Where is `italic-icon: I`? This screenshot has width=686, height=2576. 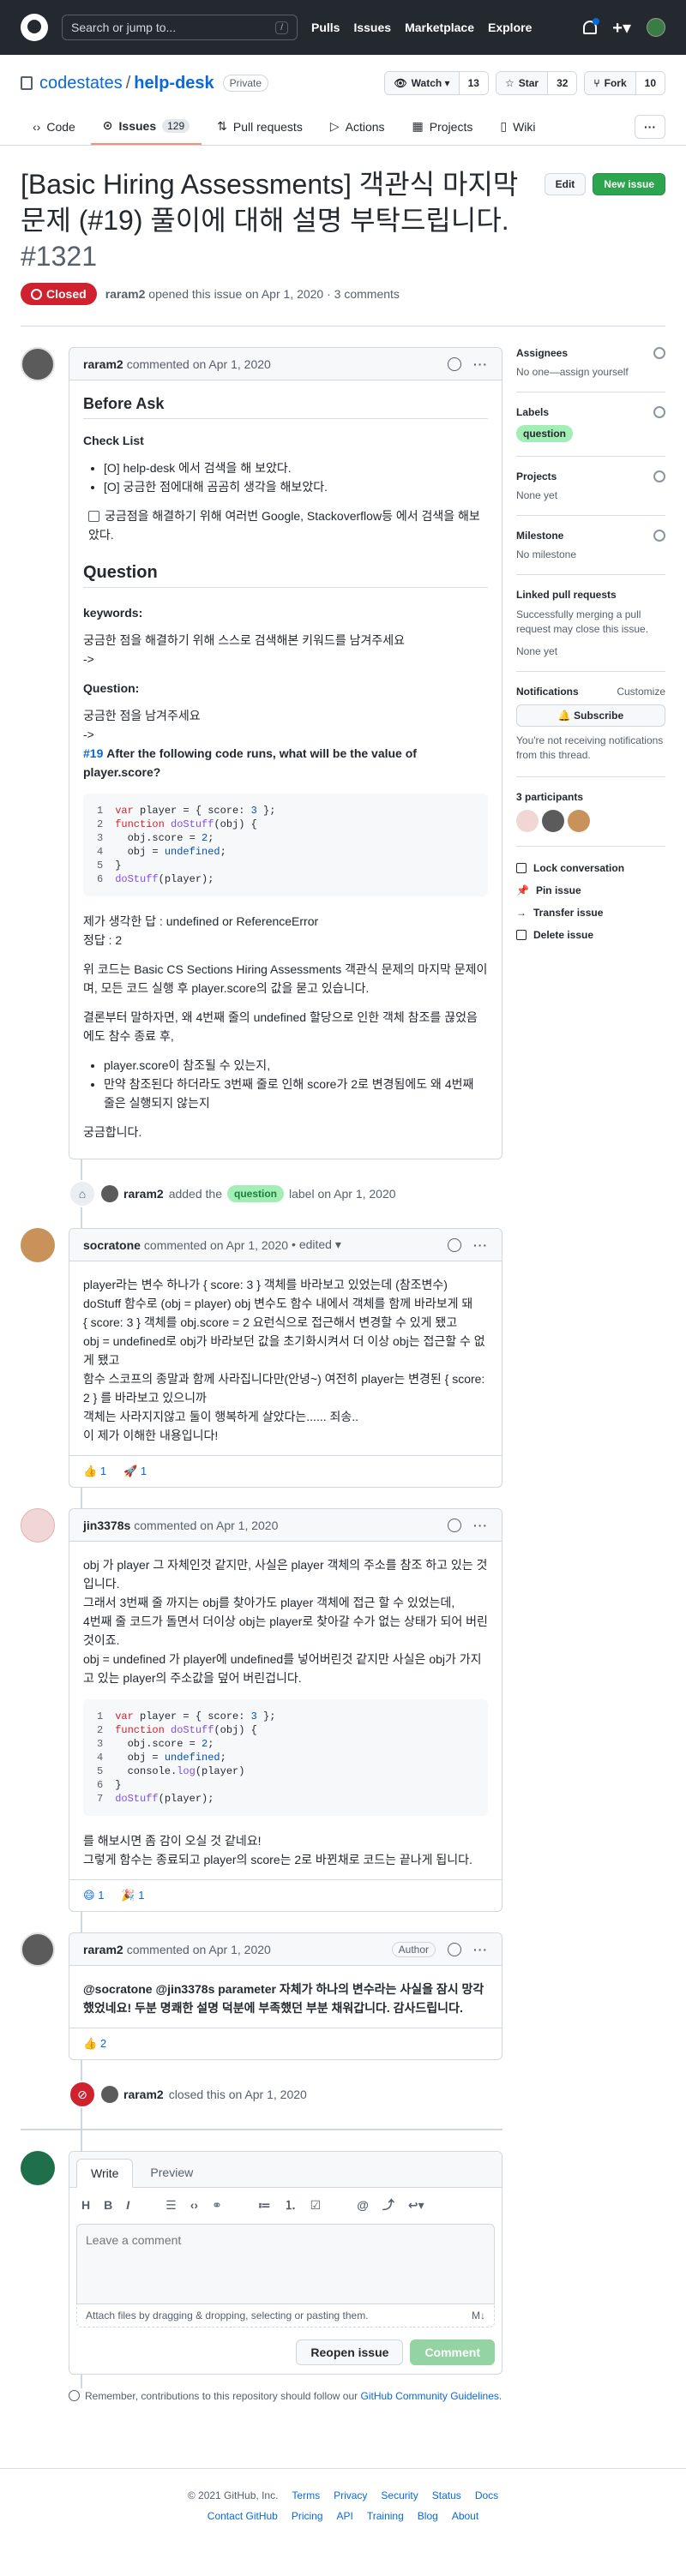 italic-icon: I is located at coordinates (128, 2205).